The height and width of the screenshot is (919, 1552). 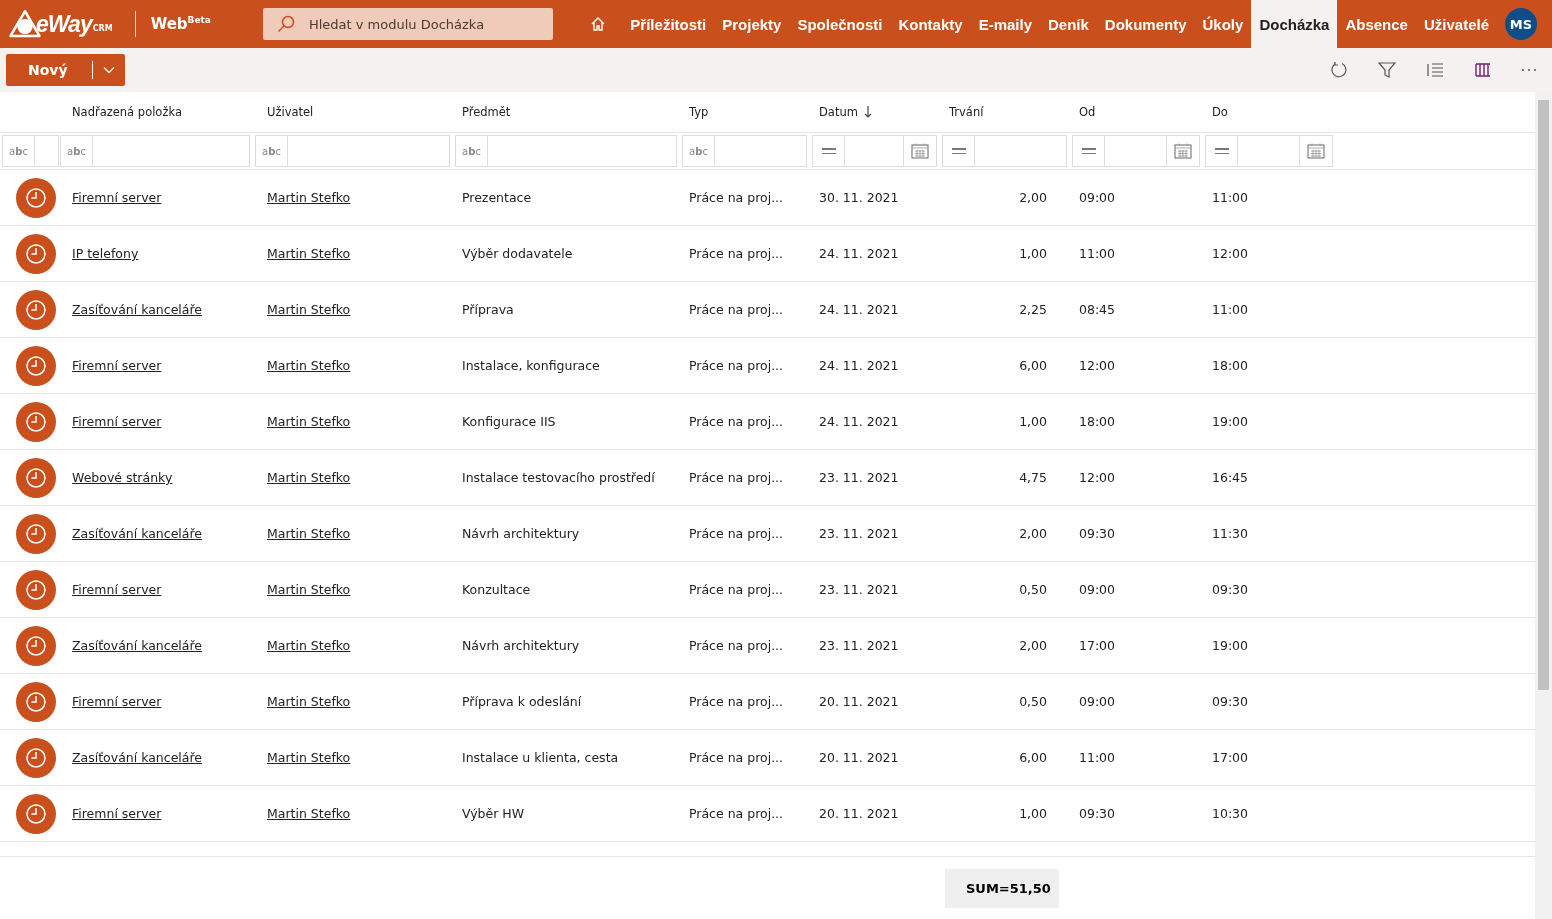 I want to click on nav-tab: Docházka, so click(x=1294, y=24).